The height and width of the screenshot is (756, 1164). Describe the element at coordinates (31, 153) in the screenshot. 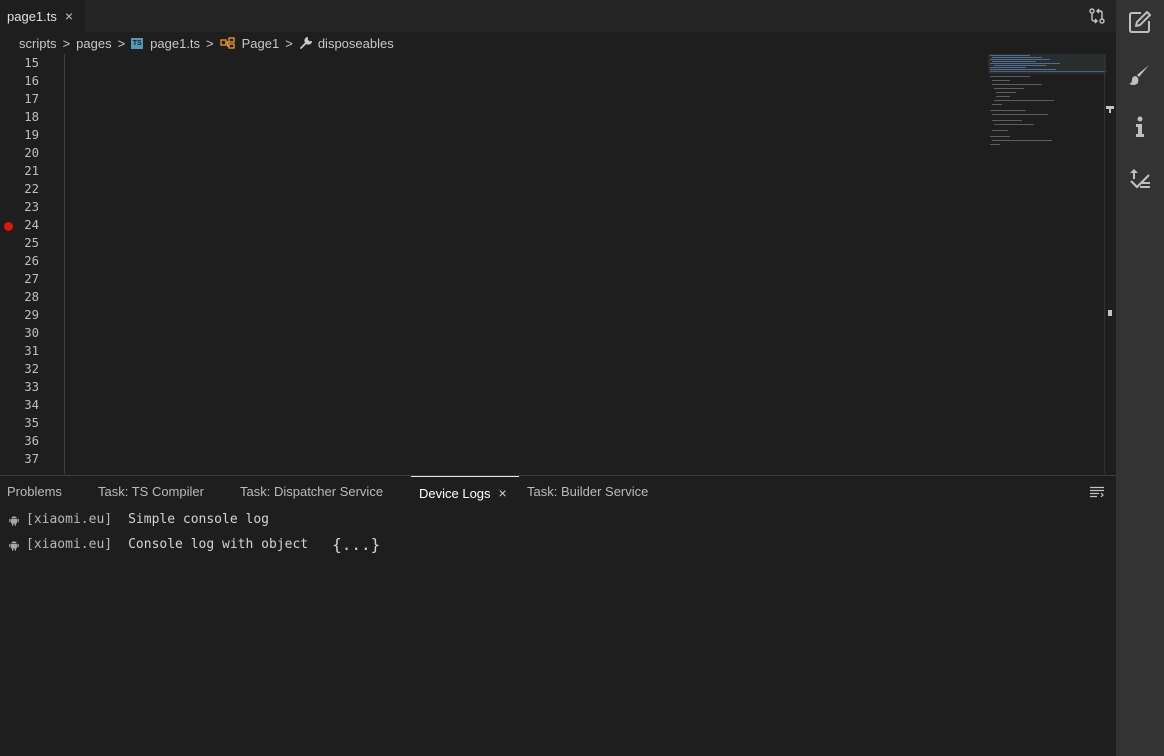

I see `line-number: 20` at that location.